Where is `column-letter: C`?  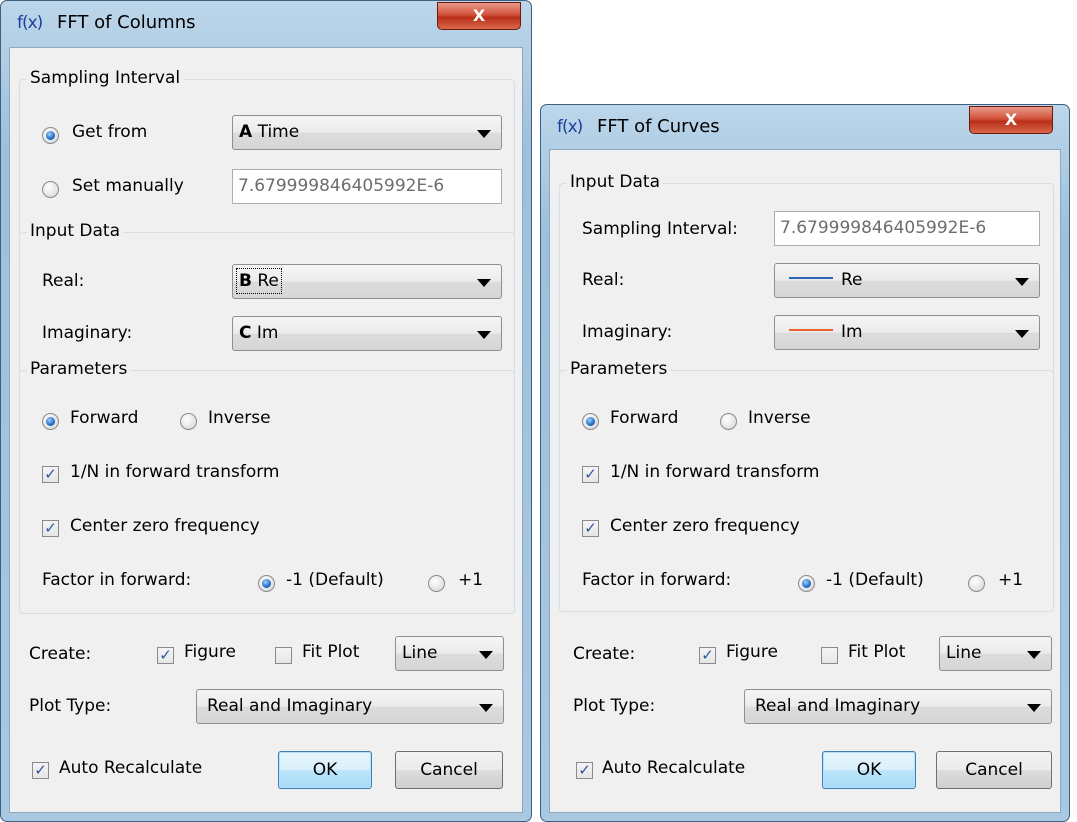
column-letter: C is located at coordinates (245, 333).